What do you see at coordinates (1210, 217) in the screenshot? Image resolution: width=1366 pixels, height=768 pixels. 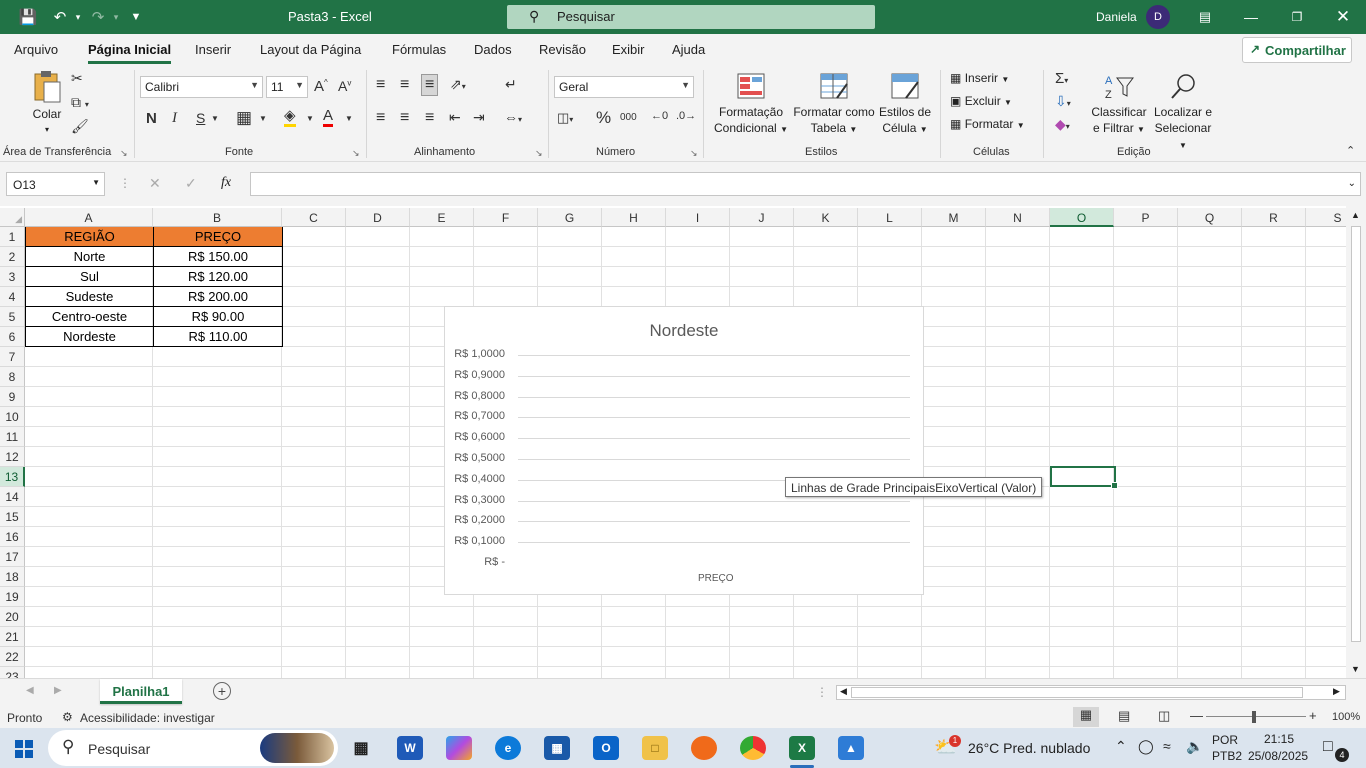 I see `column-header-q: Q` at bounding box center [1210, 217].